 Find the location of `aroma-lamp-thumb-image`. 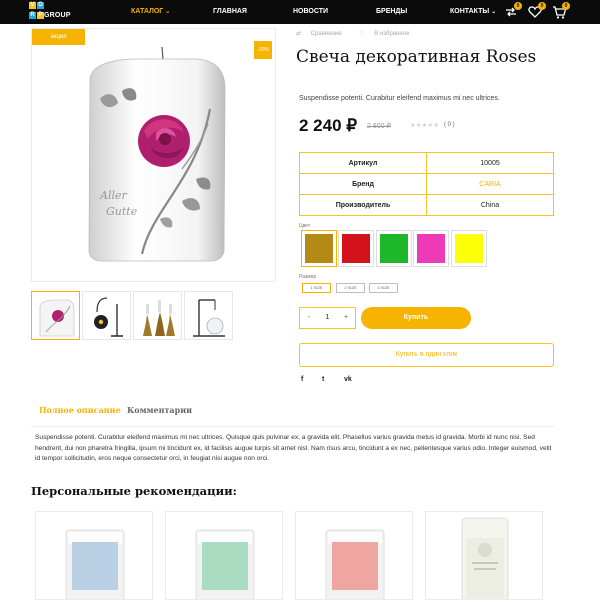

aroma-lamp-thumb-image is located at coordinates (209, 318).